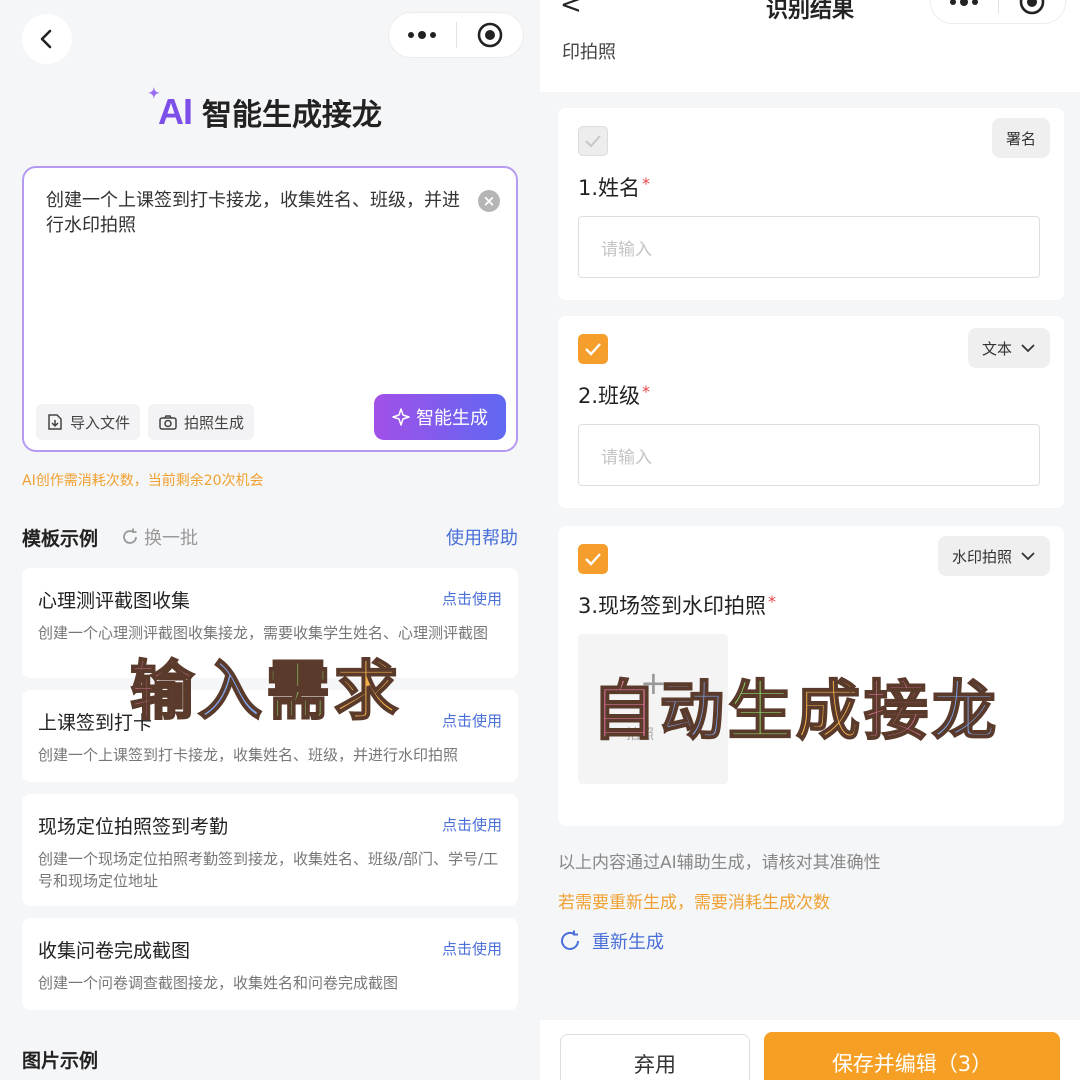  What do you see at coordinates (795, 712) in the screenshot?
I see `overlay-caption-text: 自动生成接龙` at bounding box center [795, 712].